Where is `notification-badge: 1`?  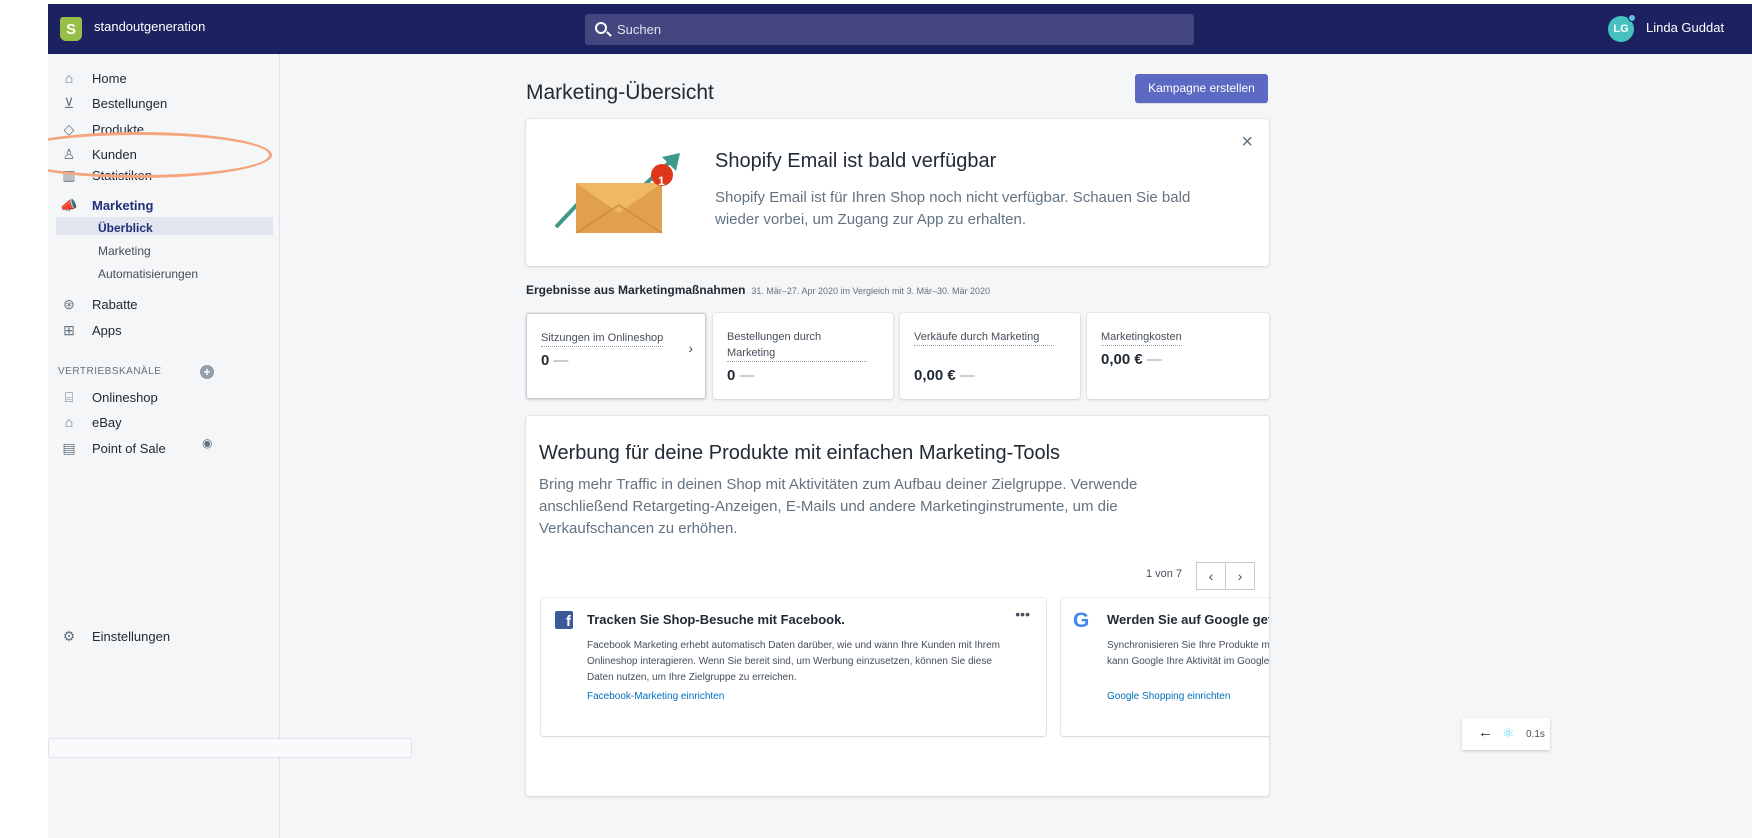 notification-badge: 1 is located at coordinates (661, 181).